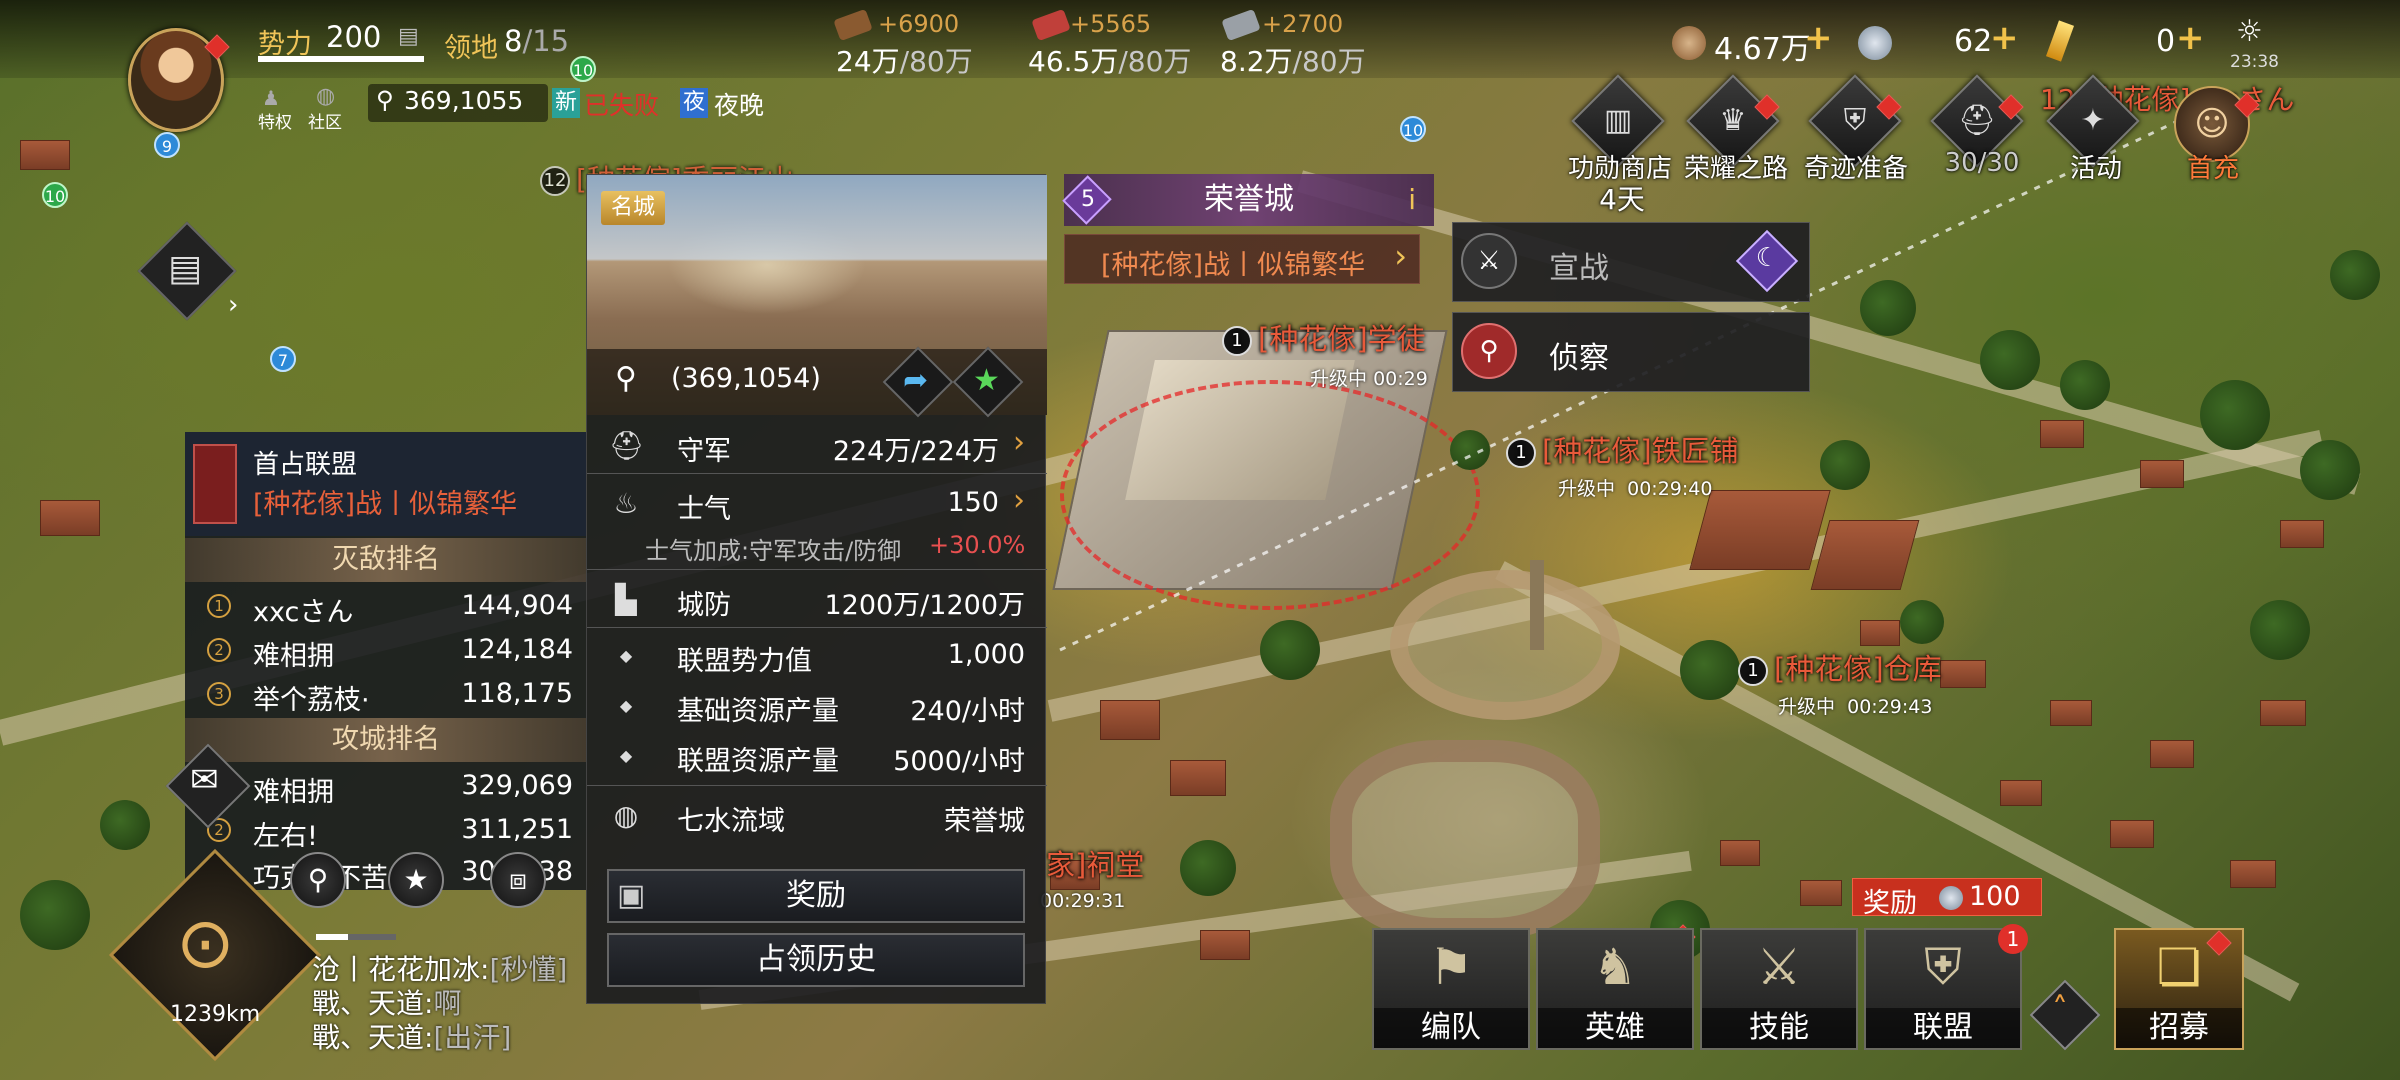 This screenshot has height=1080, width=2400. Describe the element at coordinates (817, 656) in the screenshot. I see `alliance-power-row: ◆ 联盟势力值 1,000` at that location.